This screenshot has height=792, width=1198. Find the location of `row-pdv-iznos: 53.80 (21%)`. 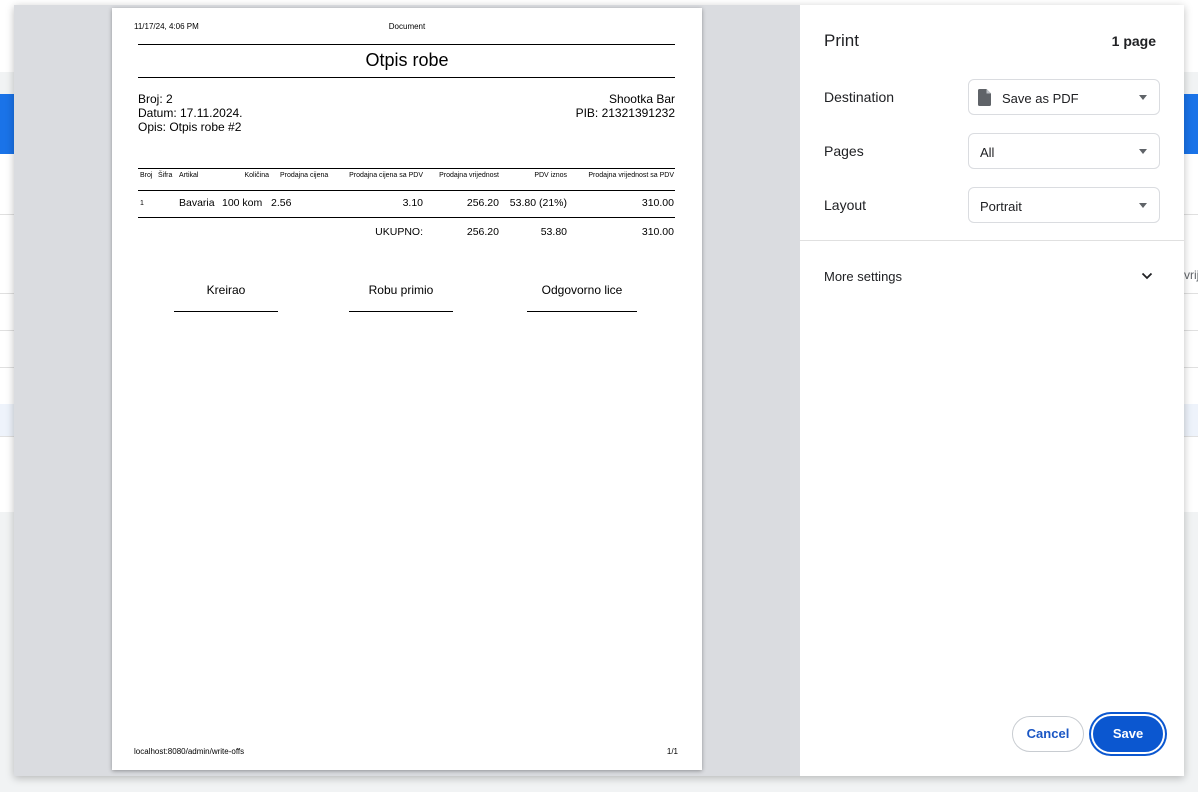

row-pdv-iznos: 53.80 (21%) is located at coordinates (538, 203).